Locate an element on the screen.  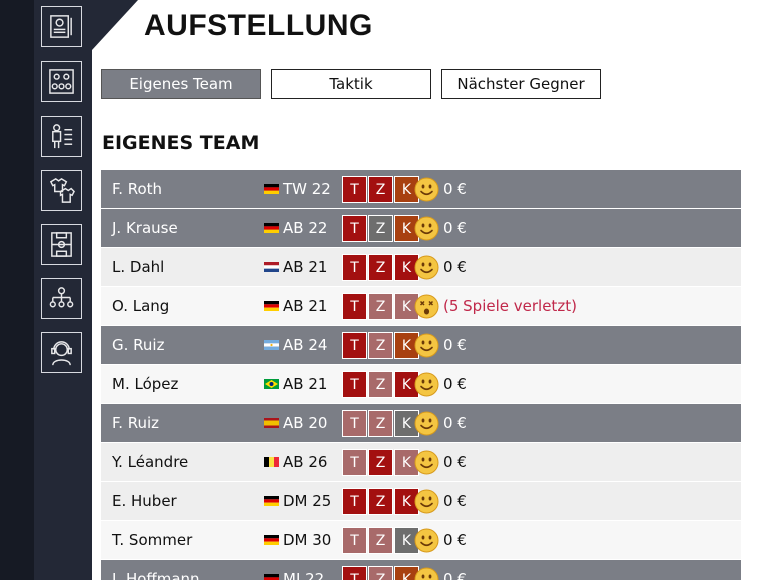
player-row: G. Ruiz AB 24 T Z K 0 € is located at coordinates (421, 345).